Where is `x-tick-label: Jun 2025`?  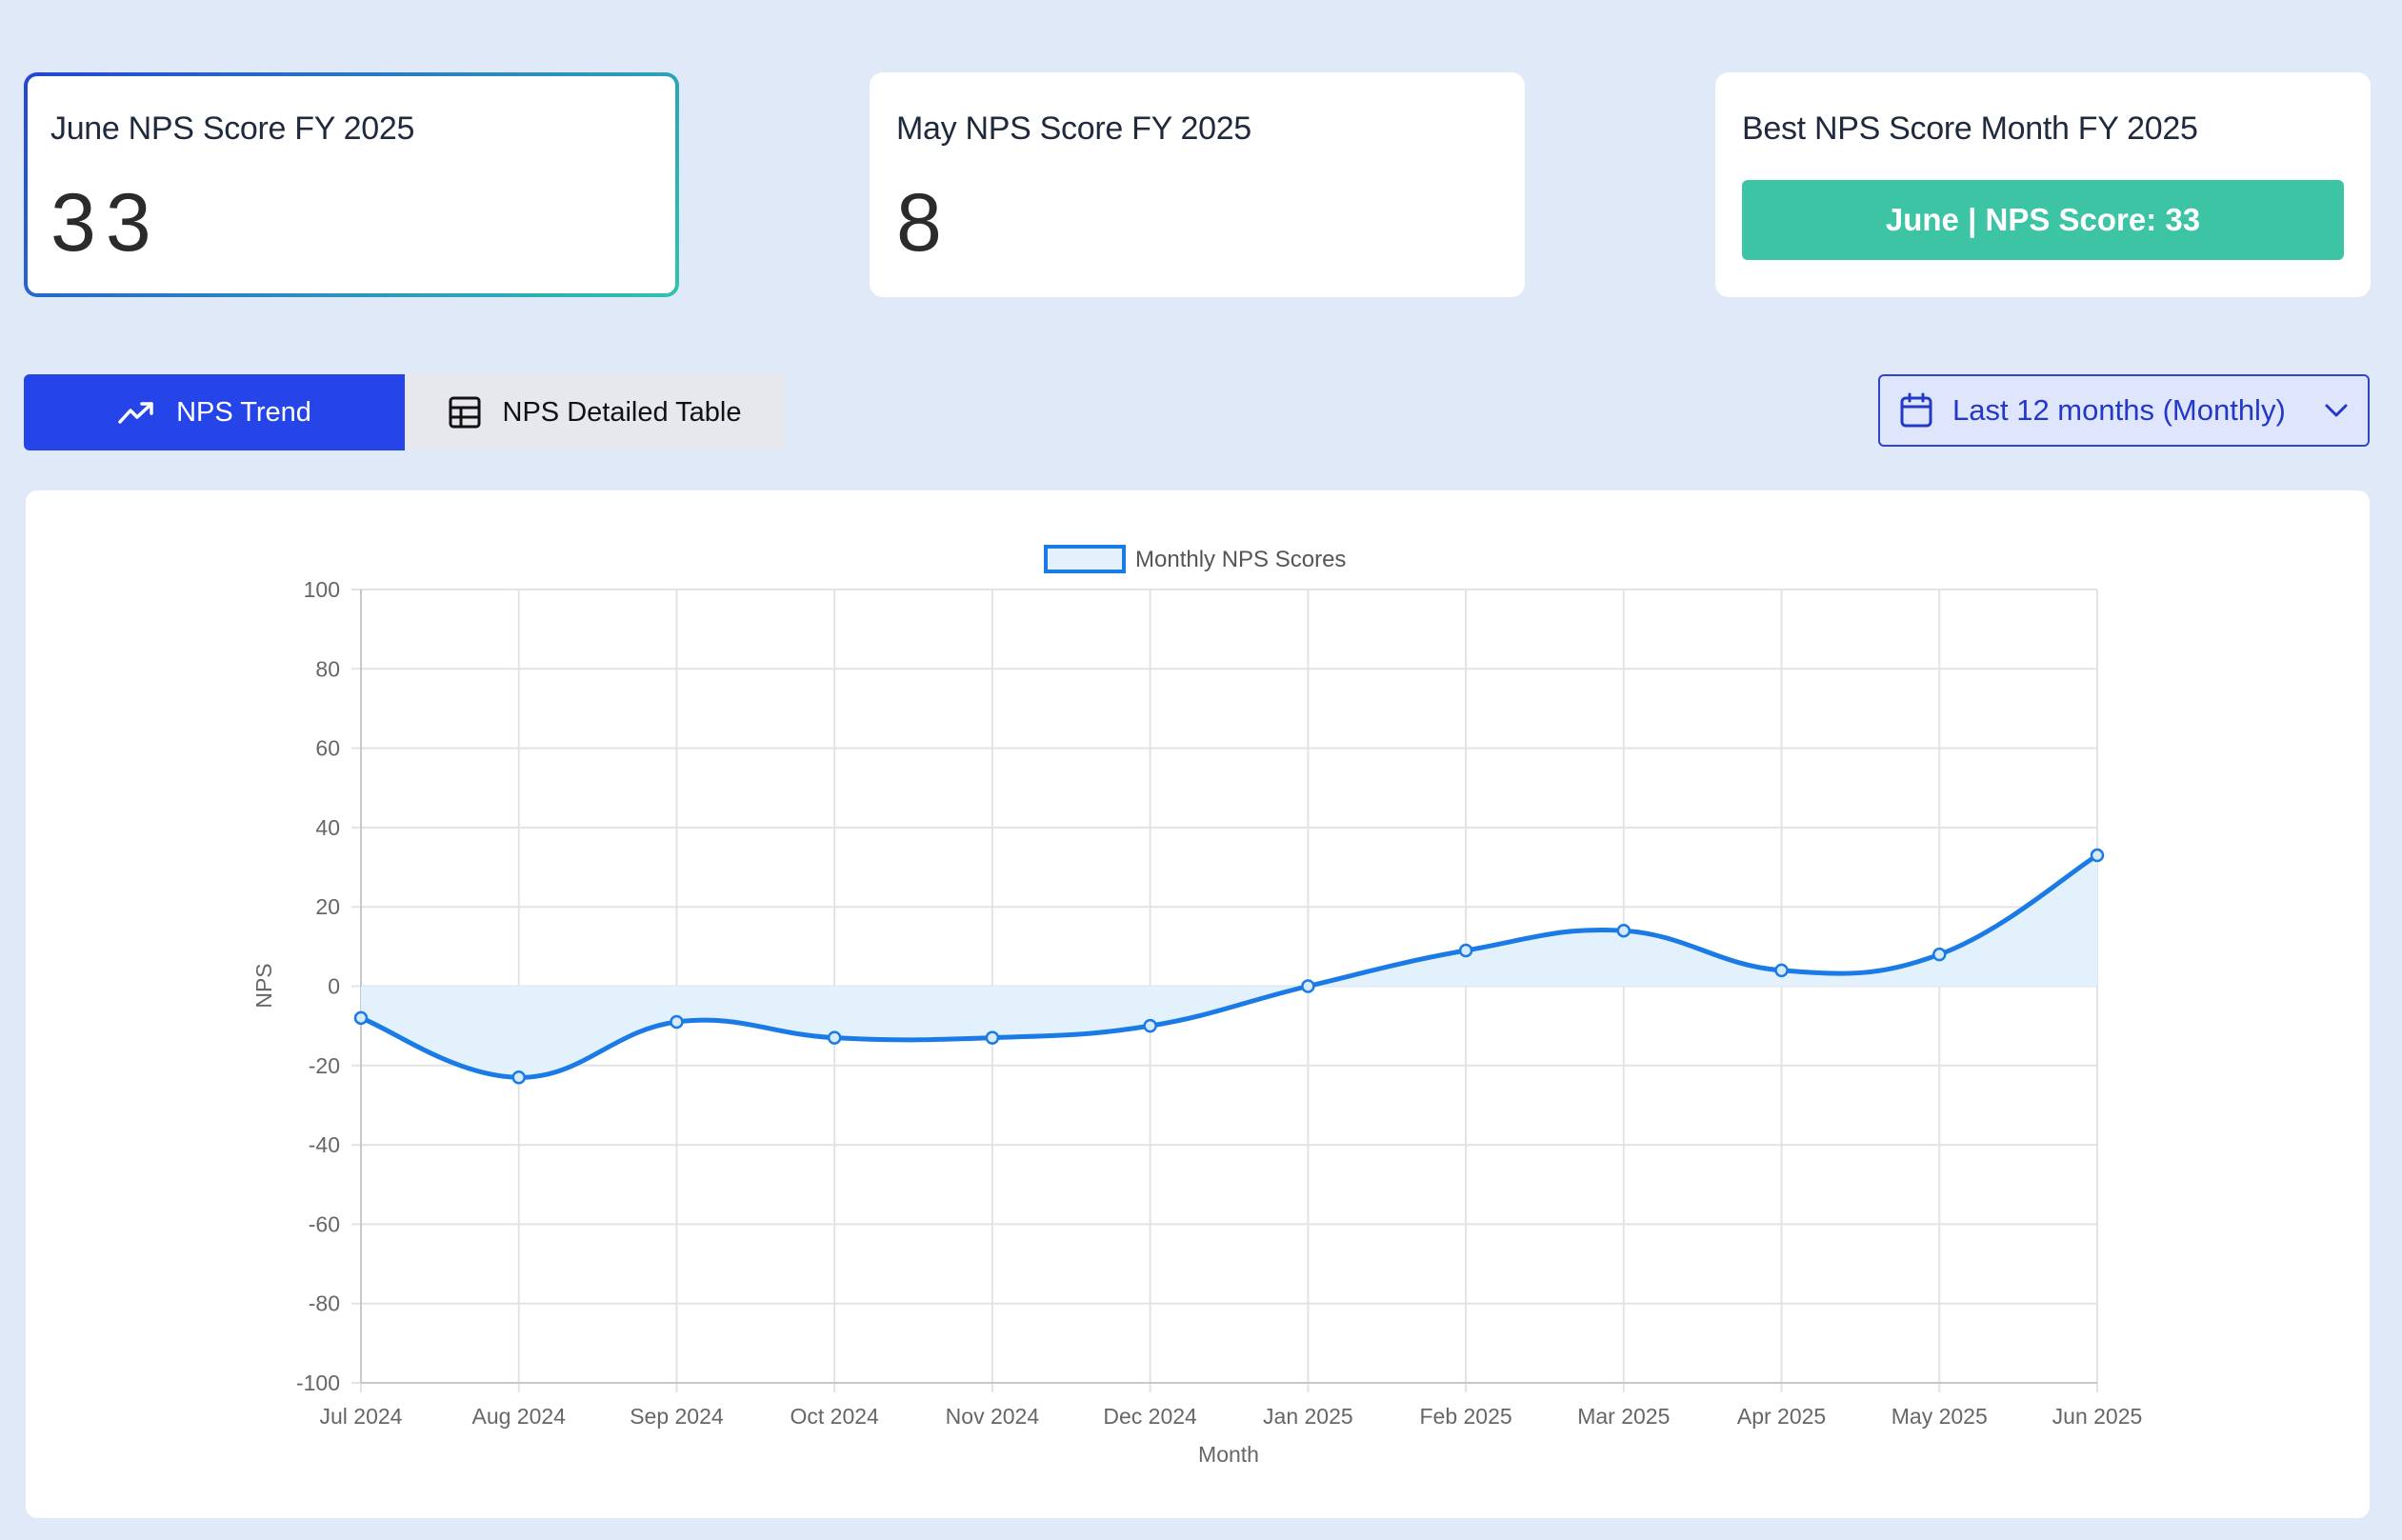
x-tick-label: Jun 2025 is located at coordinates (2097, 1416).